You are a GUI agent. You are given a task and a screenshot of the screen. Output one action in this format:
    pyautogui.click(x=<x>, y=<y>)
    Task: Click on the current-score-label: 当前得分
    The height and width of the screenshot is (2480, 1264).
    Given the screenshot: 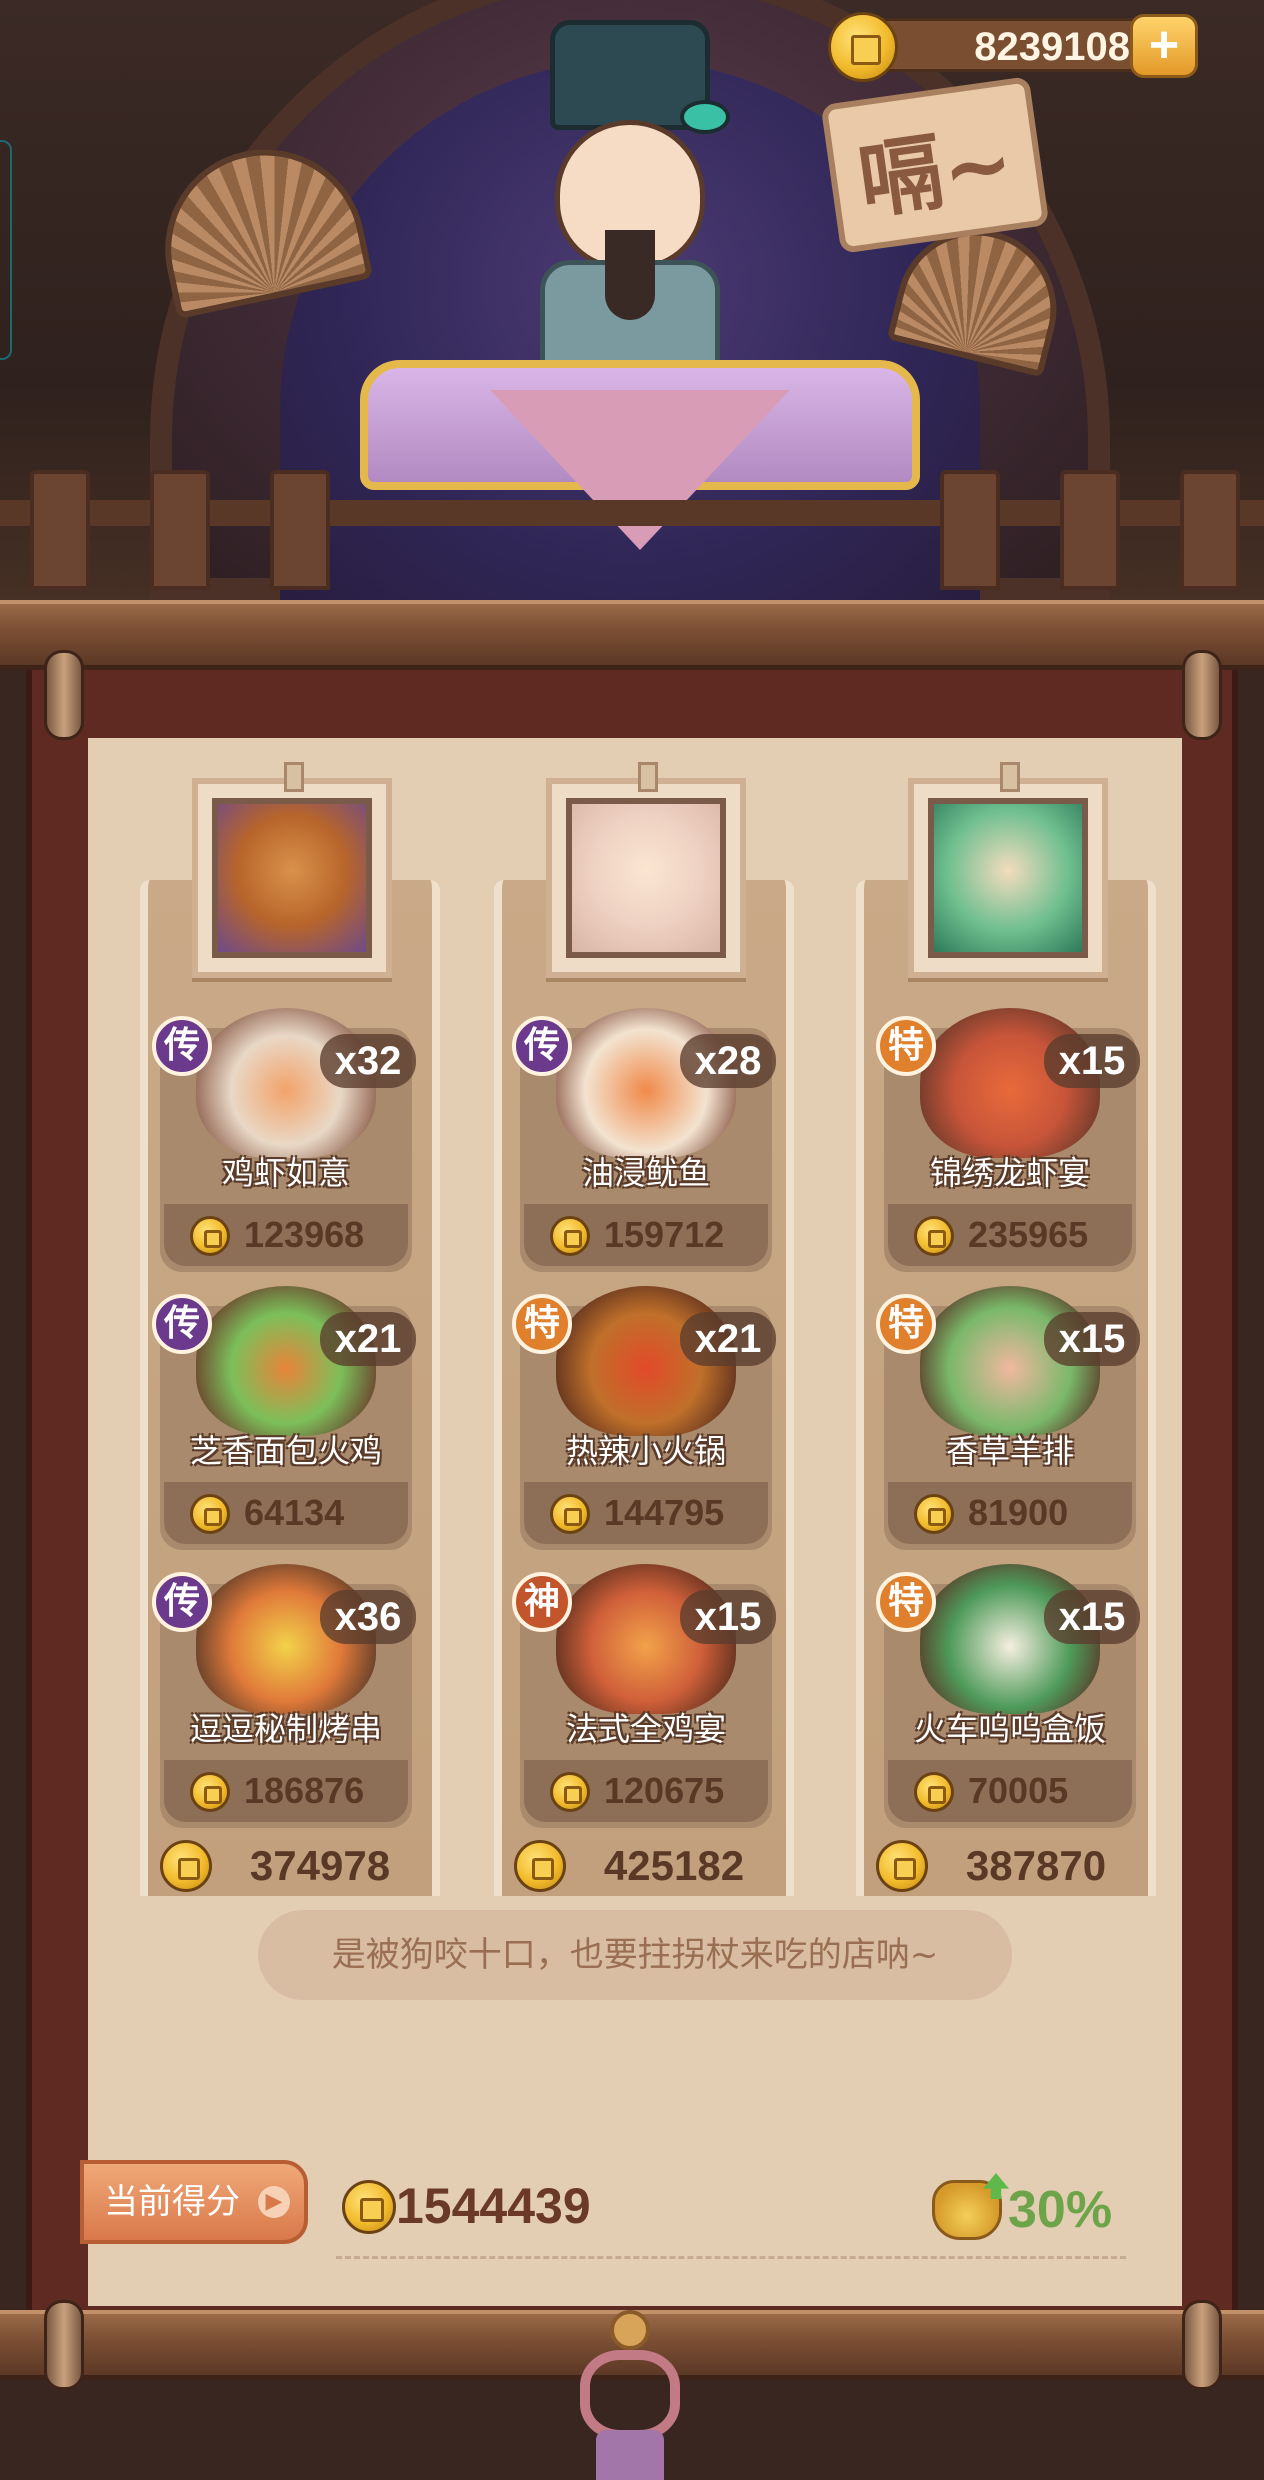 What is the action you would take?
    pyautogui.click(x=172, y=2202)
    